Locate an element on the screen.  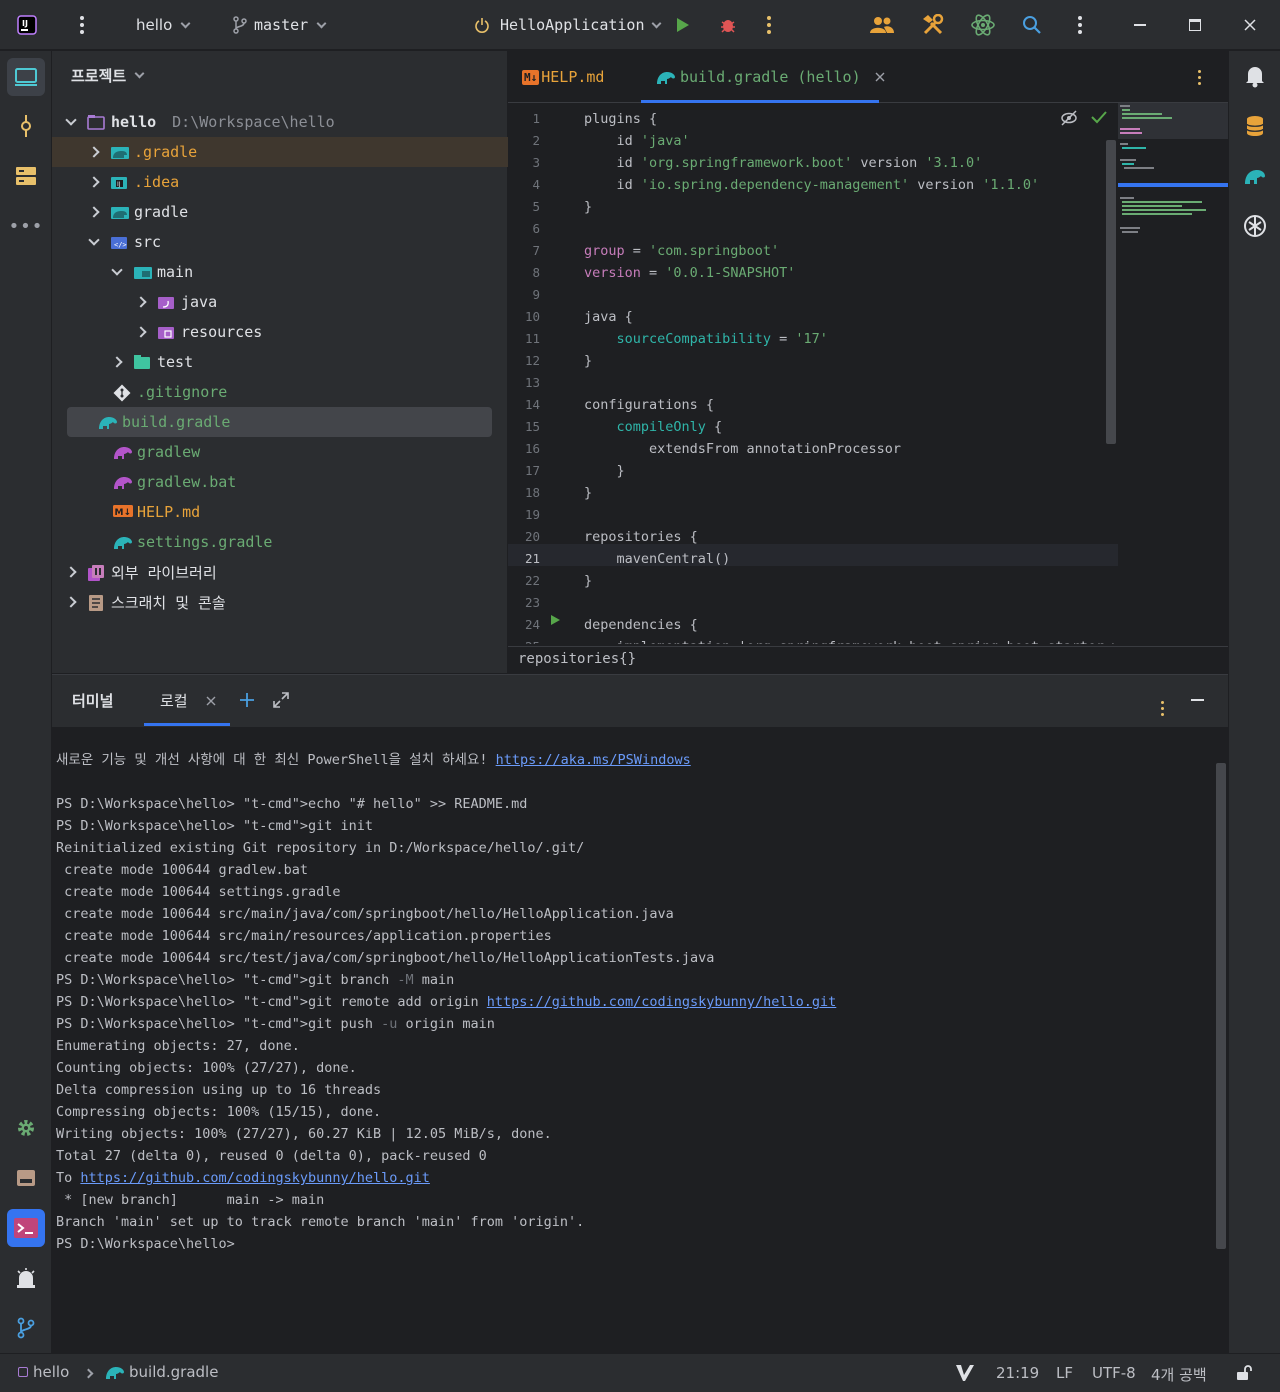
tree-item-external-libraries: 외부 라이브러리 is located at coordinates (278, 572).